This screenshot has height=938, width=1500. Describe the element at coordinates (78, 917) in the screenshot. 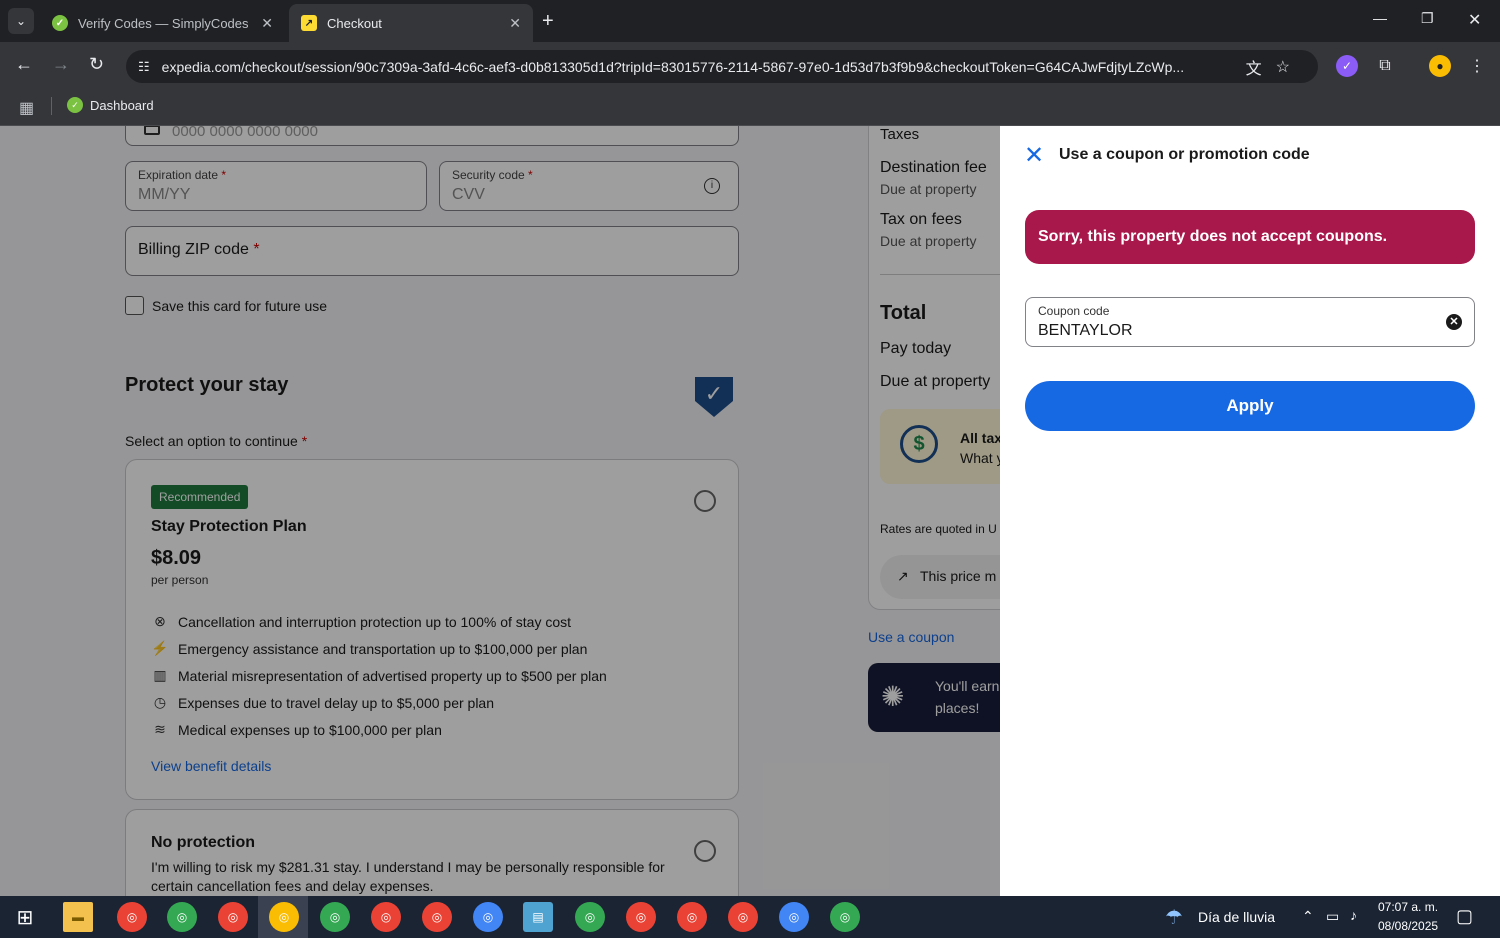

I see `file-explorer-icon: ▬` at that location.